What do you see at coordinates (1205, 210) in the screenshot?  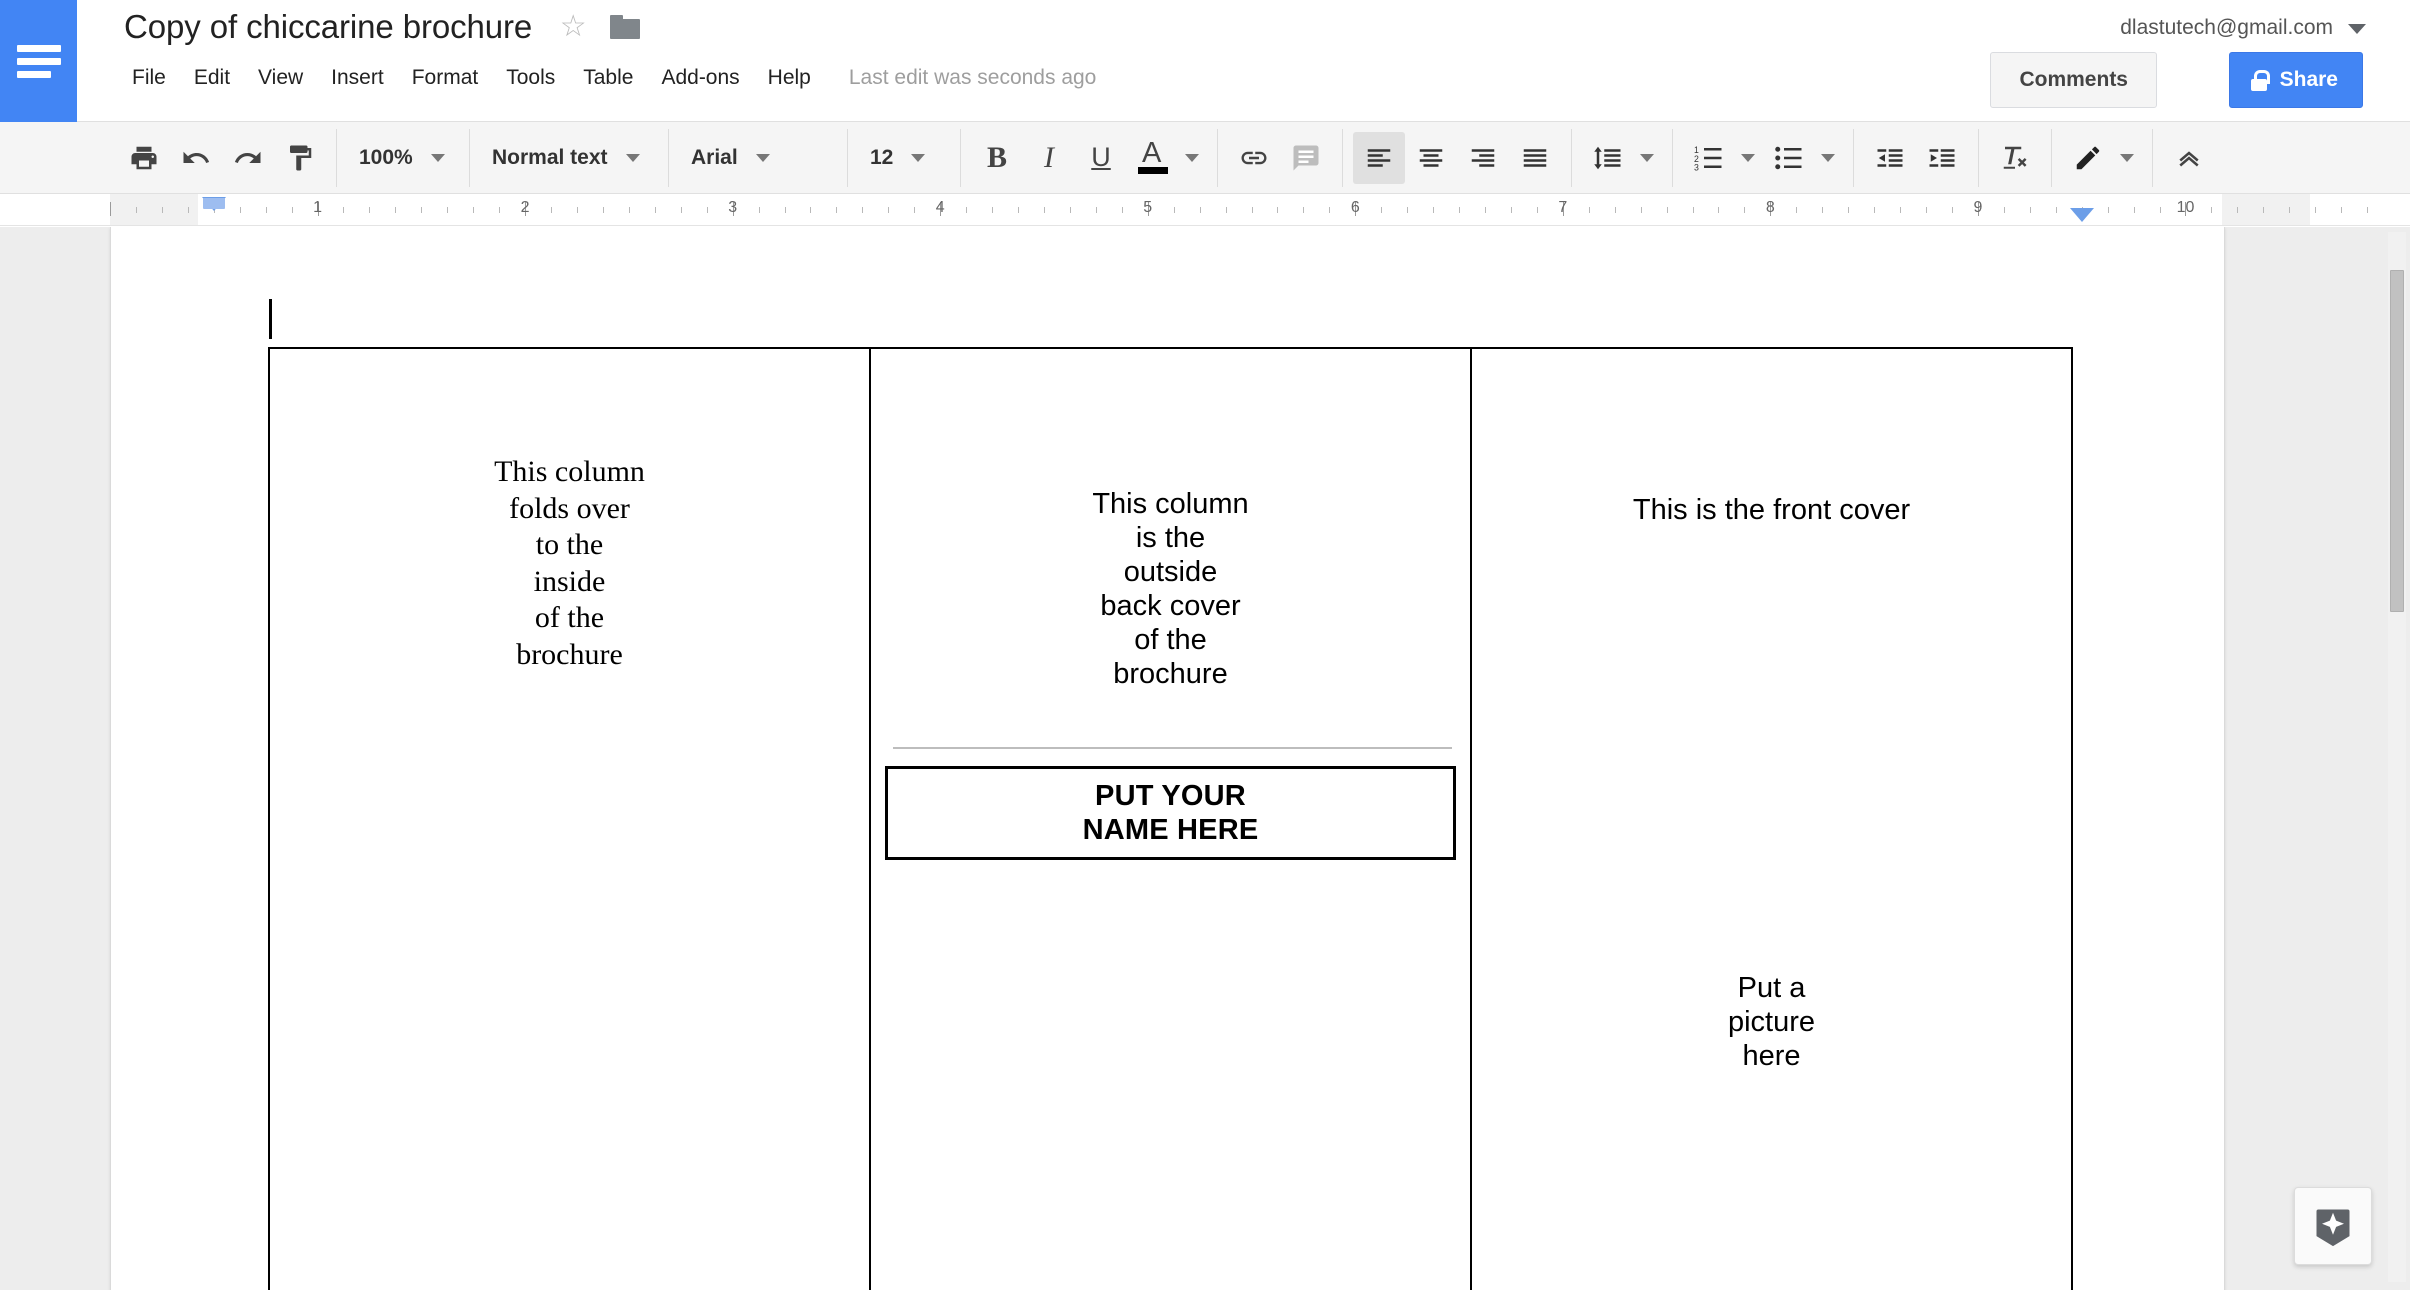 I see `horizontal-ruler: 1 2 3 4 5 6 7 8 9 10` at bounding box center [1205, 210].